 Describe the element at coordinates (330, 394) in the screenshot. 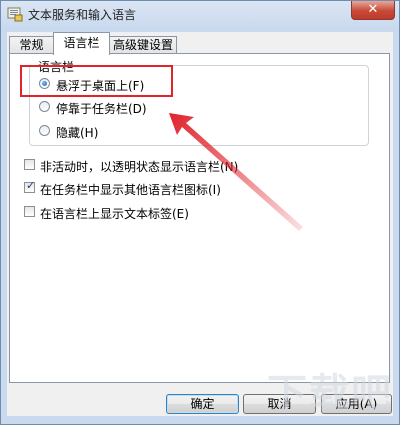

I see `watermark-text: 下载吧` at that location.